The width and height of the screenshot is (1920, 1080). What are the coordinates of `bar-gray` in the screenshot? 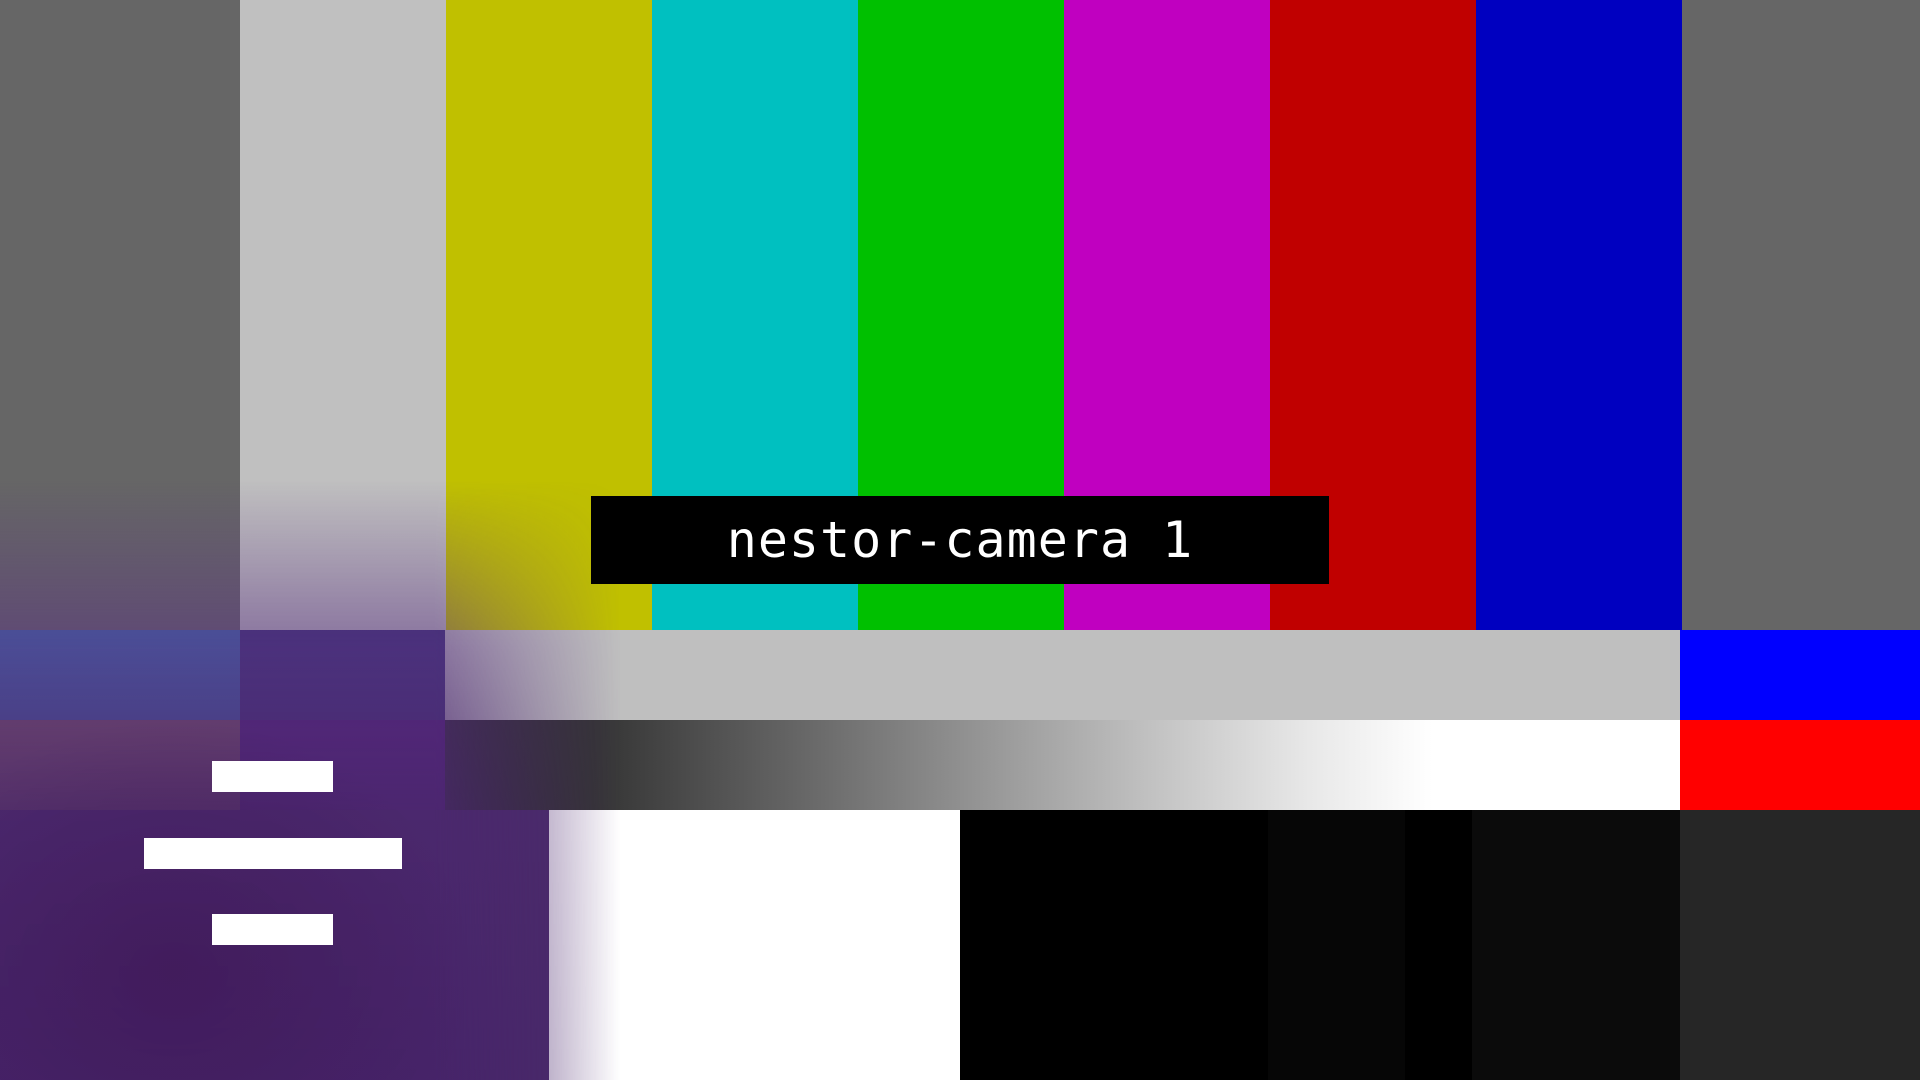 It's located at (120, 315).